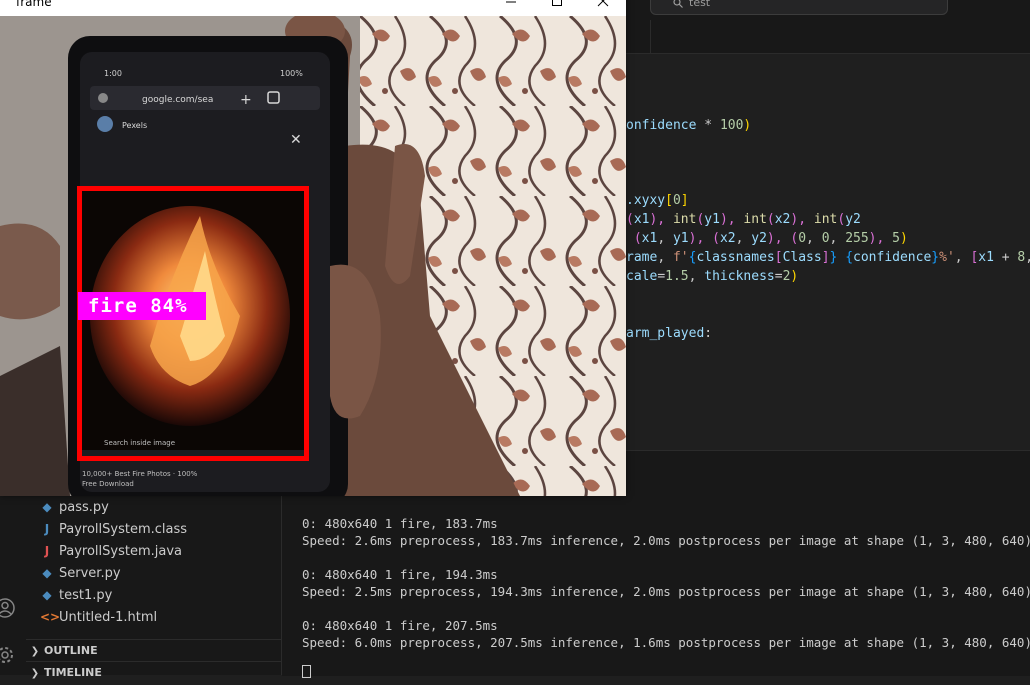  Describe the element at coordinates (35, 673) in the screenshot. I see `chevron-right-icon: ❯` at that location.